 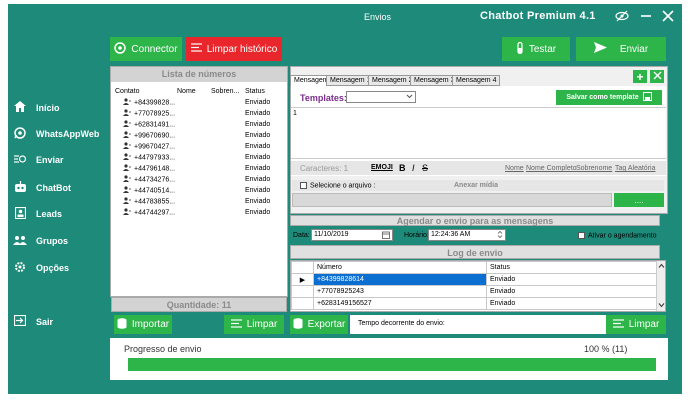 I want to click on sidebar-item-label: Leads, so click(x=49, y=214).